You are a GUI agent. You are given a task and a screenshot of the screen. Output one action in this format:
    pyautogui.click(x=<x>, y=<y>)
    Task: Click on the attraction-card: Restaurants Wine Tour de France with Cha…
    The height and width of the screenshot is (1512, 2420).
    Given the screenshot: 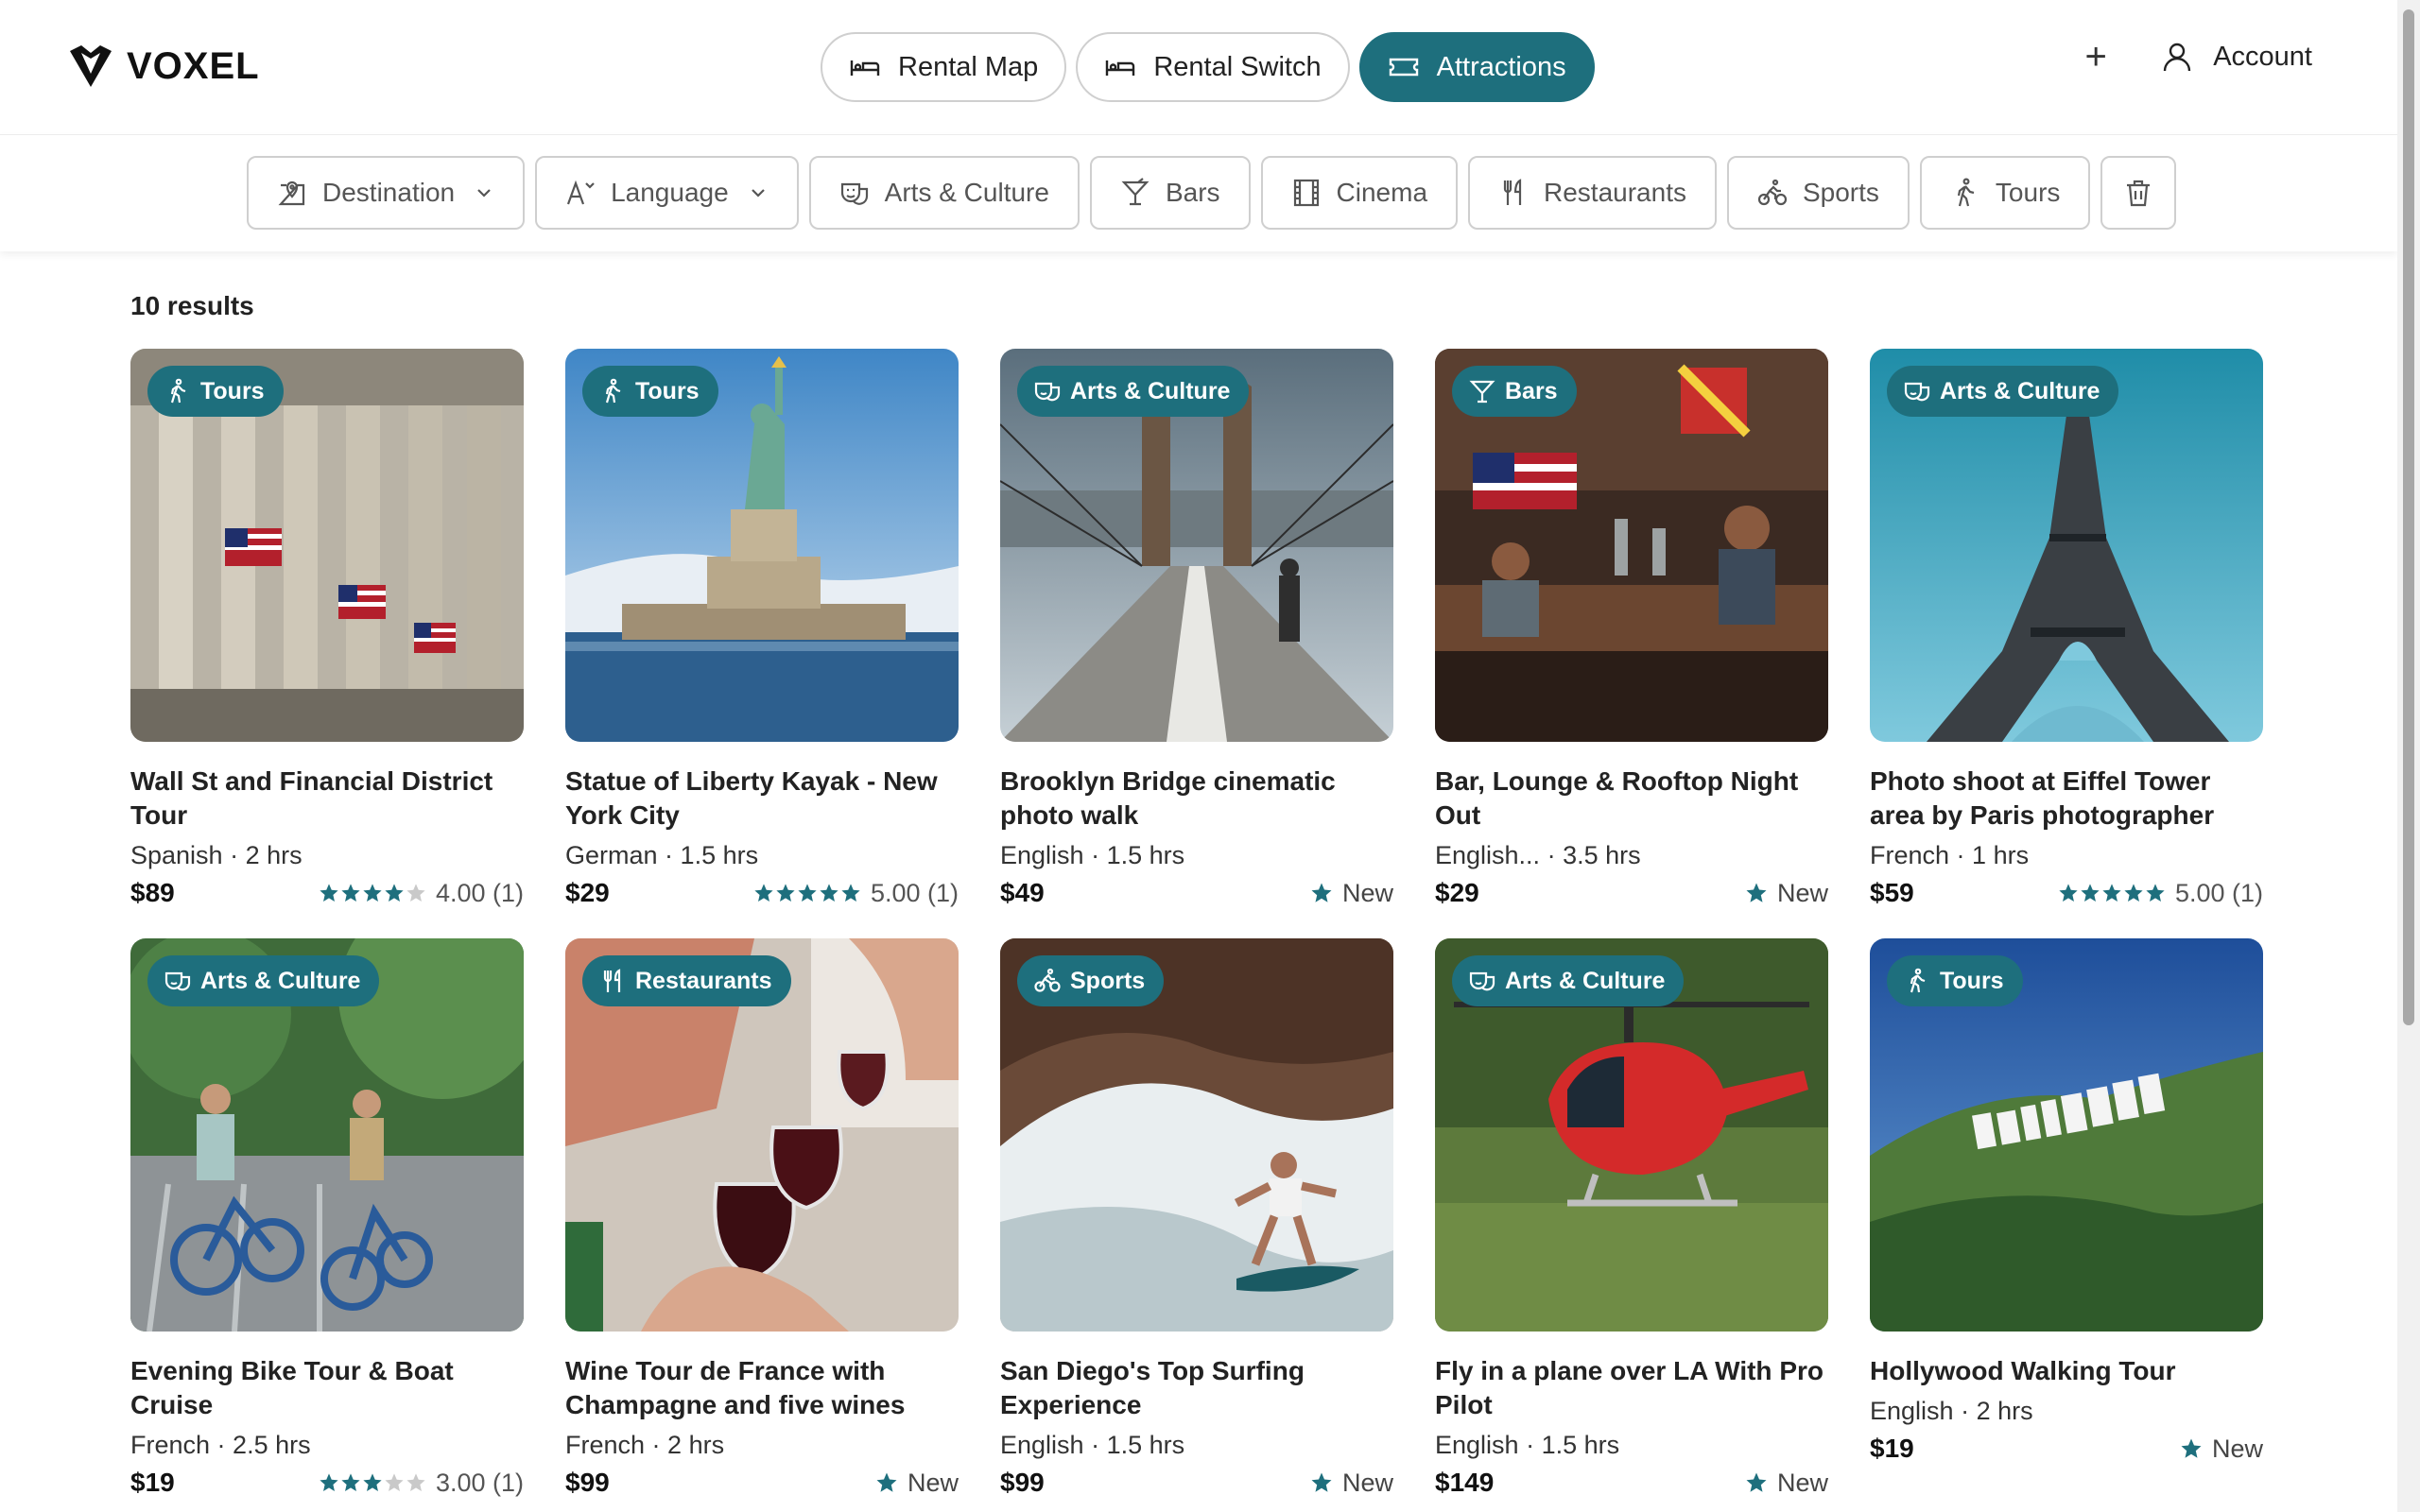 What is the action you would take?
    pyautogui.click(x=762, y=1217)
    